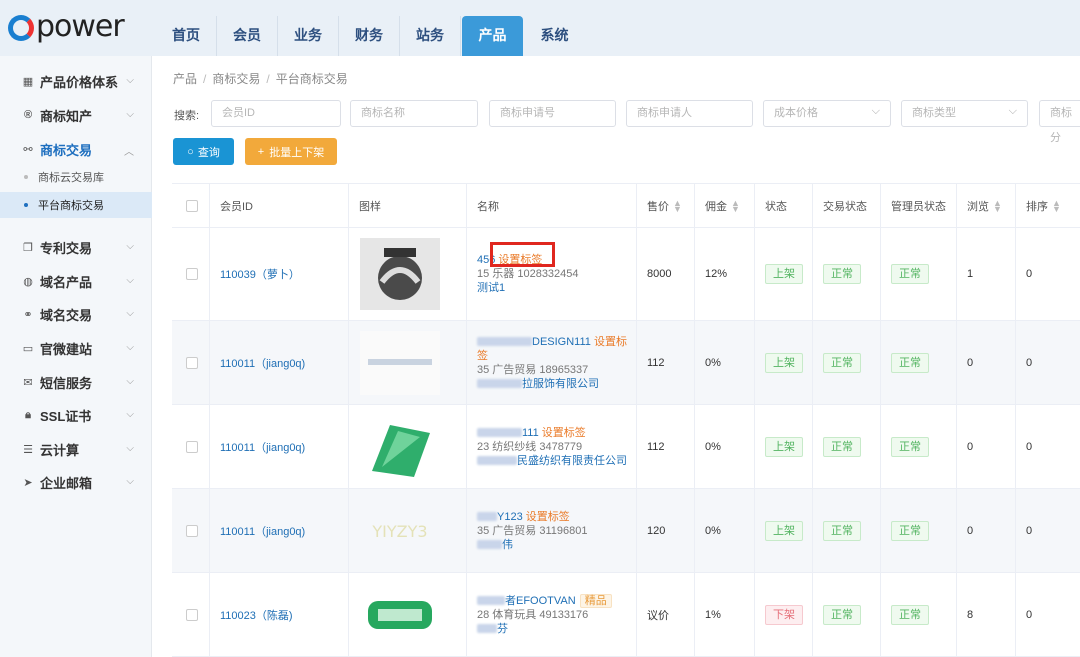 This screenshot has height=657, width=1080. What do you see at coordinates (400, 531) in the screenshot?
I see `trademark-image: YIYZY3` at bounding box center [400, 531].